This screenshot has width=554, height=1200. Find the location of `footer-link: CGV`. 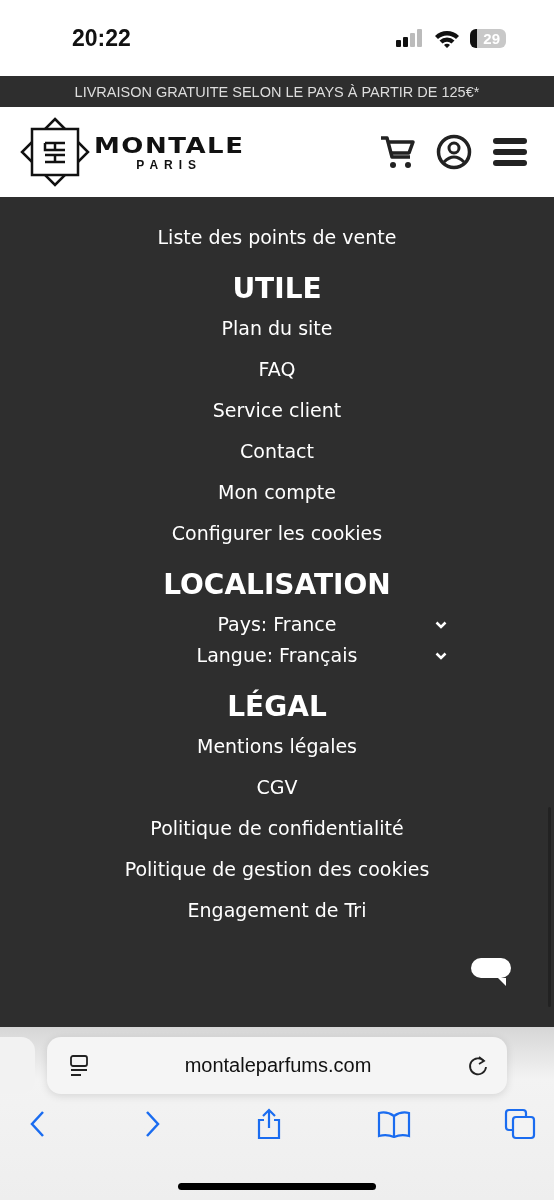

footer-link: CGV is located at coordinates (277, 787).